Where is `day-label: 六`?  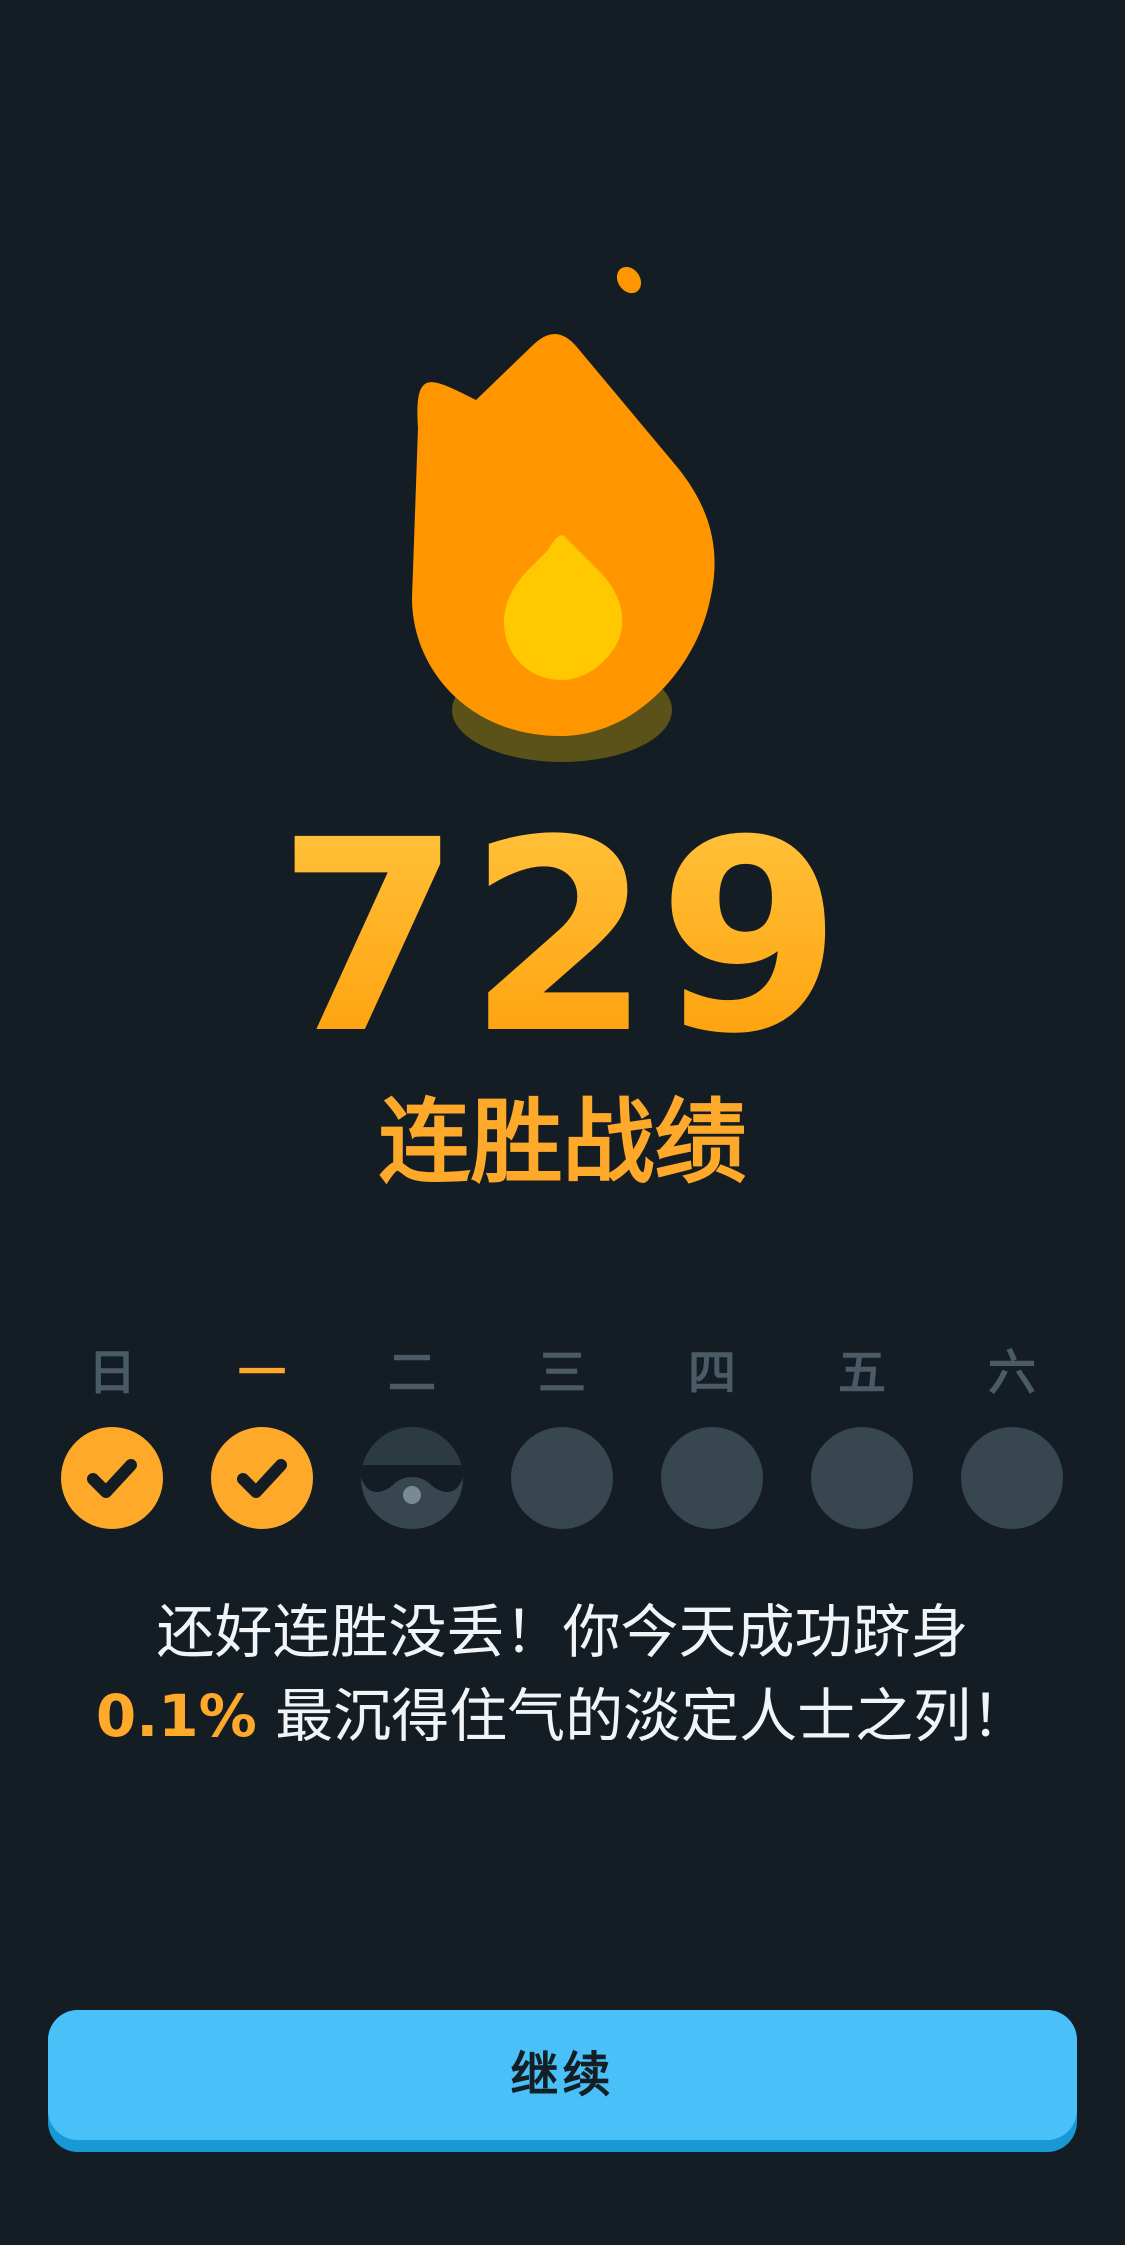 day-label: 六 is located at coordinates (1011, 1373).